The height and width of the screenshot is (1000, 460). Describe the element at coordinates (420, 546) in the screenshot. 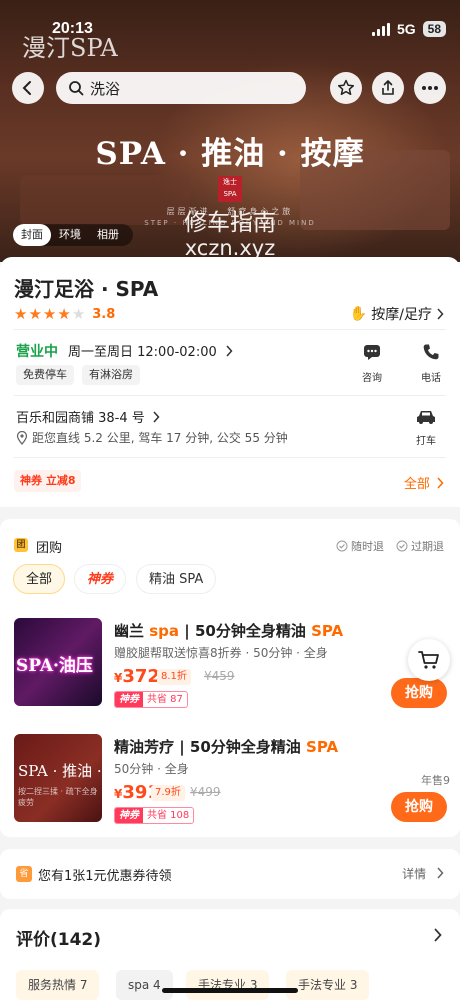

I see `refund-expired: 过期退` at that location.